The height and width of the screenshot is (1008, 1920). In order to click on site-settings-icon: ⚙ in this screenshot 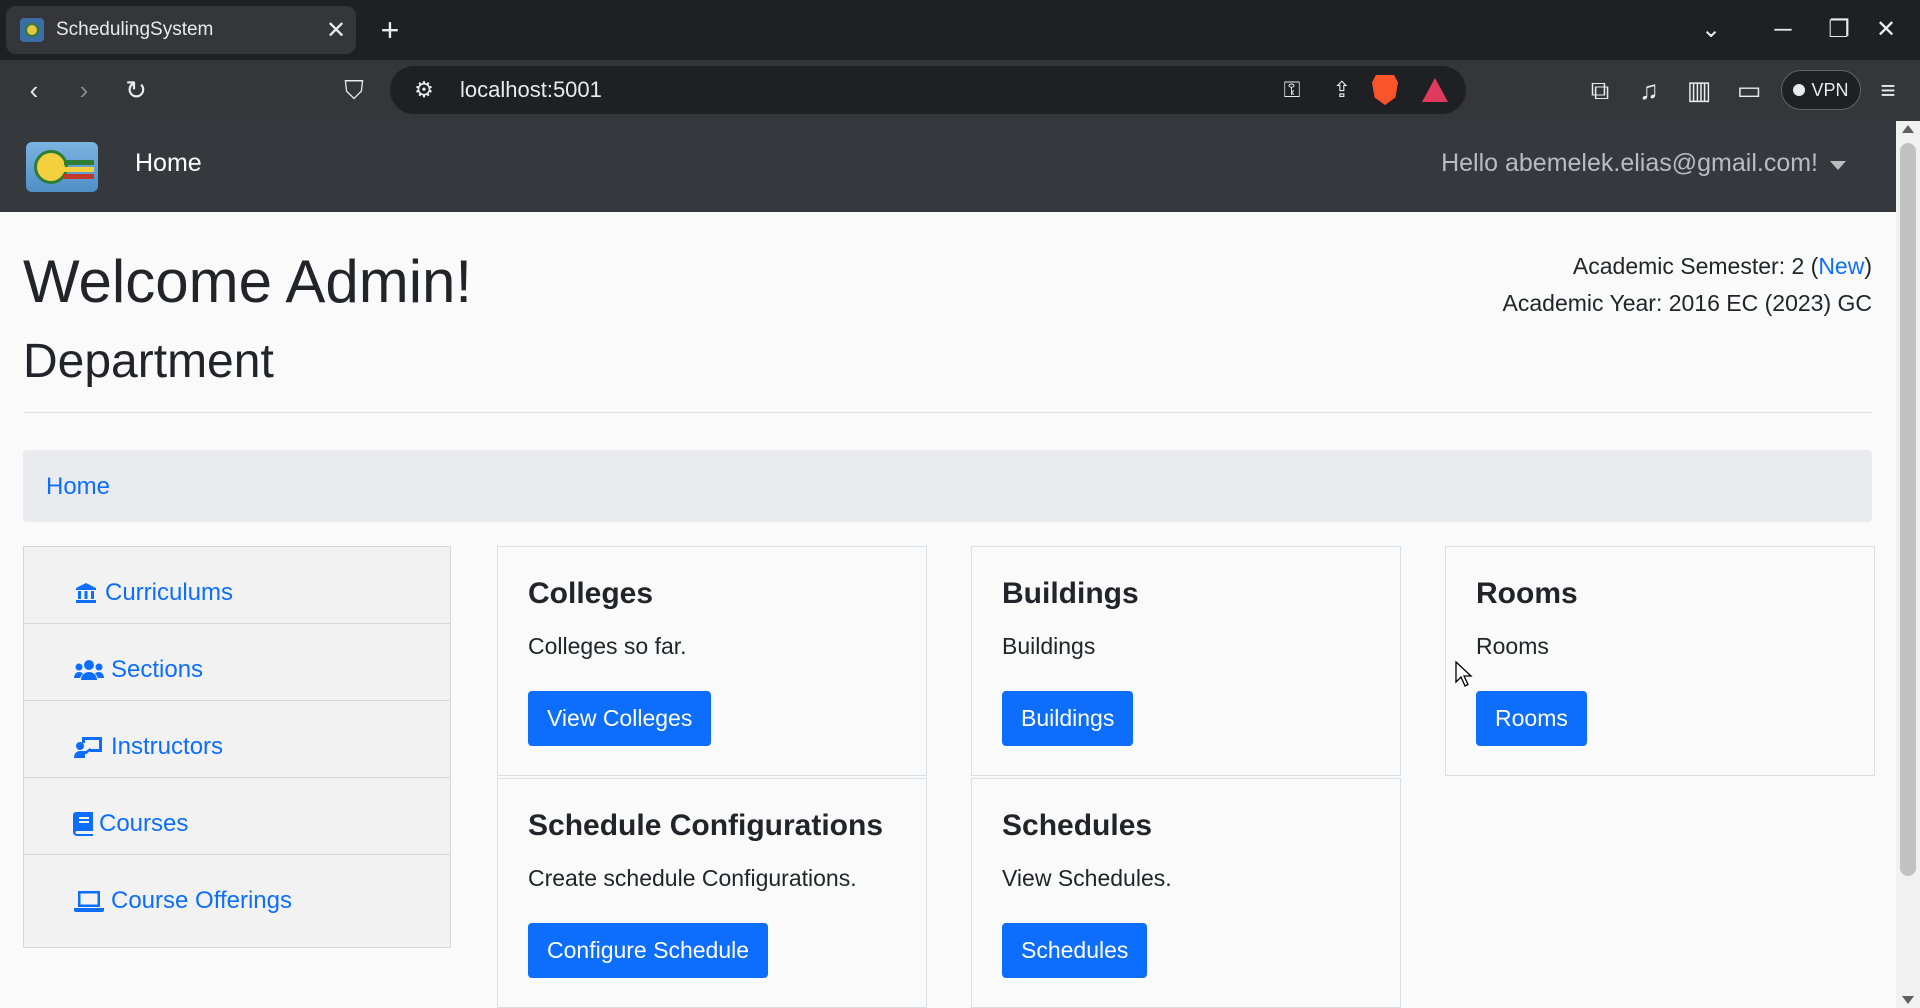, I will do `click(424, 90)`.